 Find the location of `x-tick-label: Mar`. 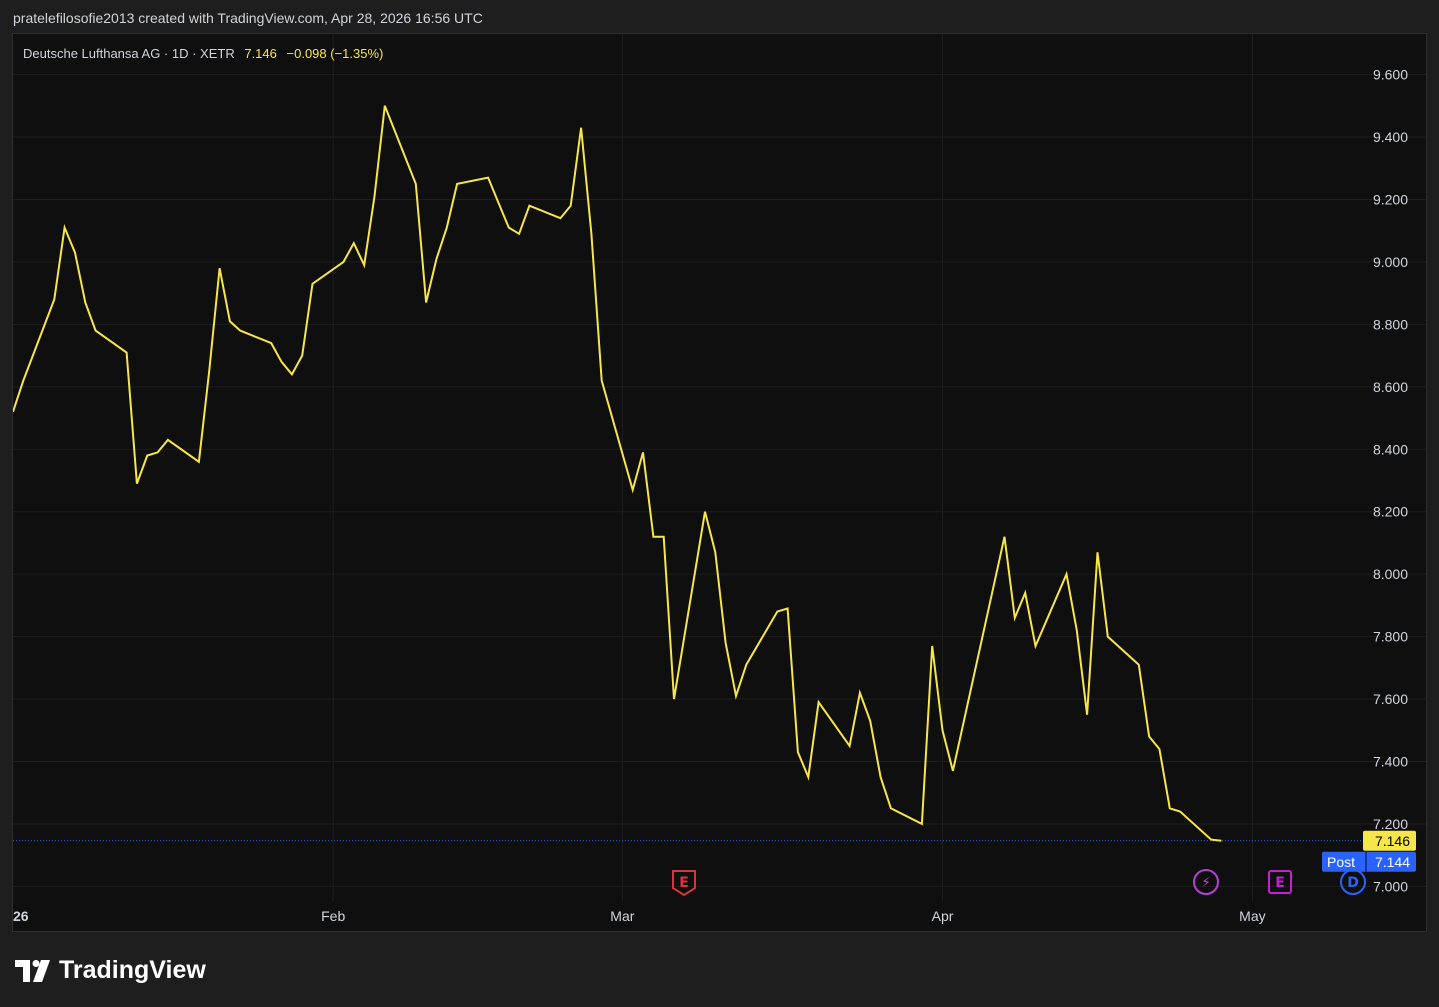

x-tick-label: Mar is located at coordinates (622, 916).